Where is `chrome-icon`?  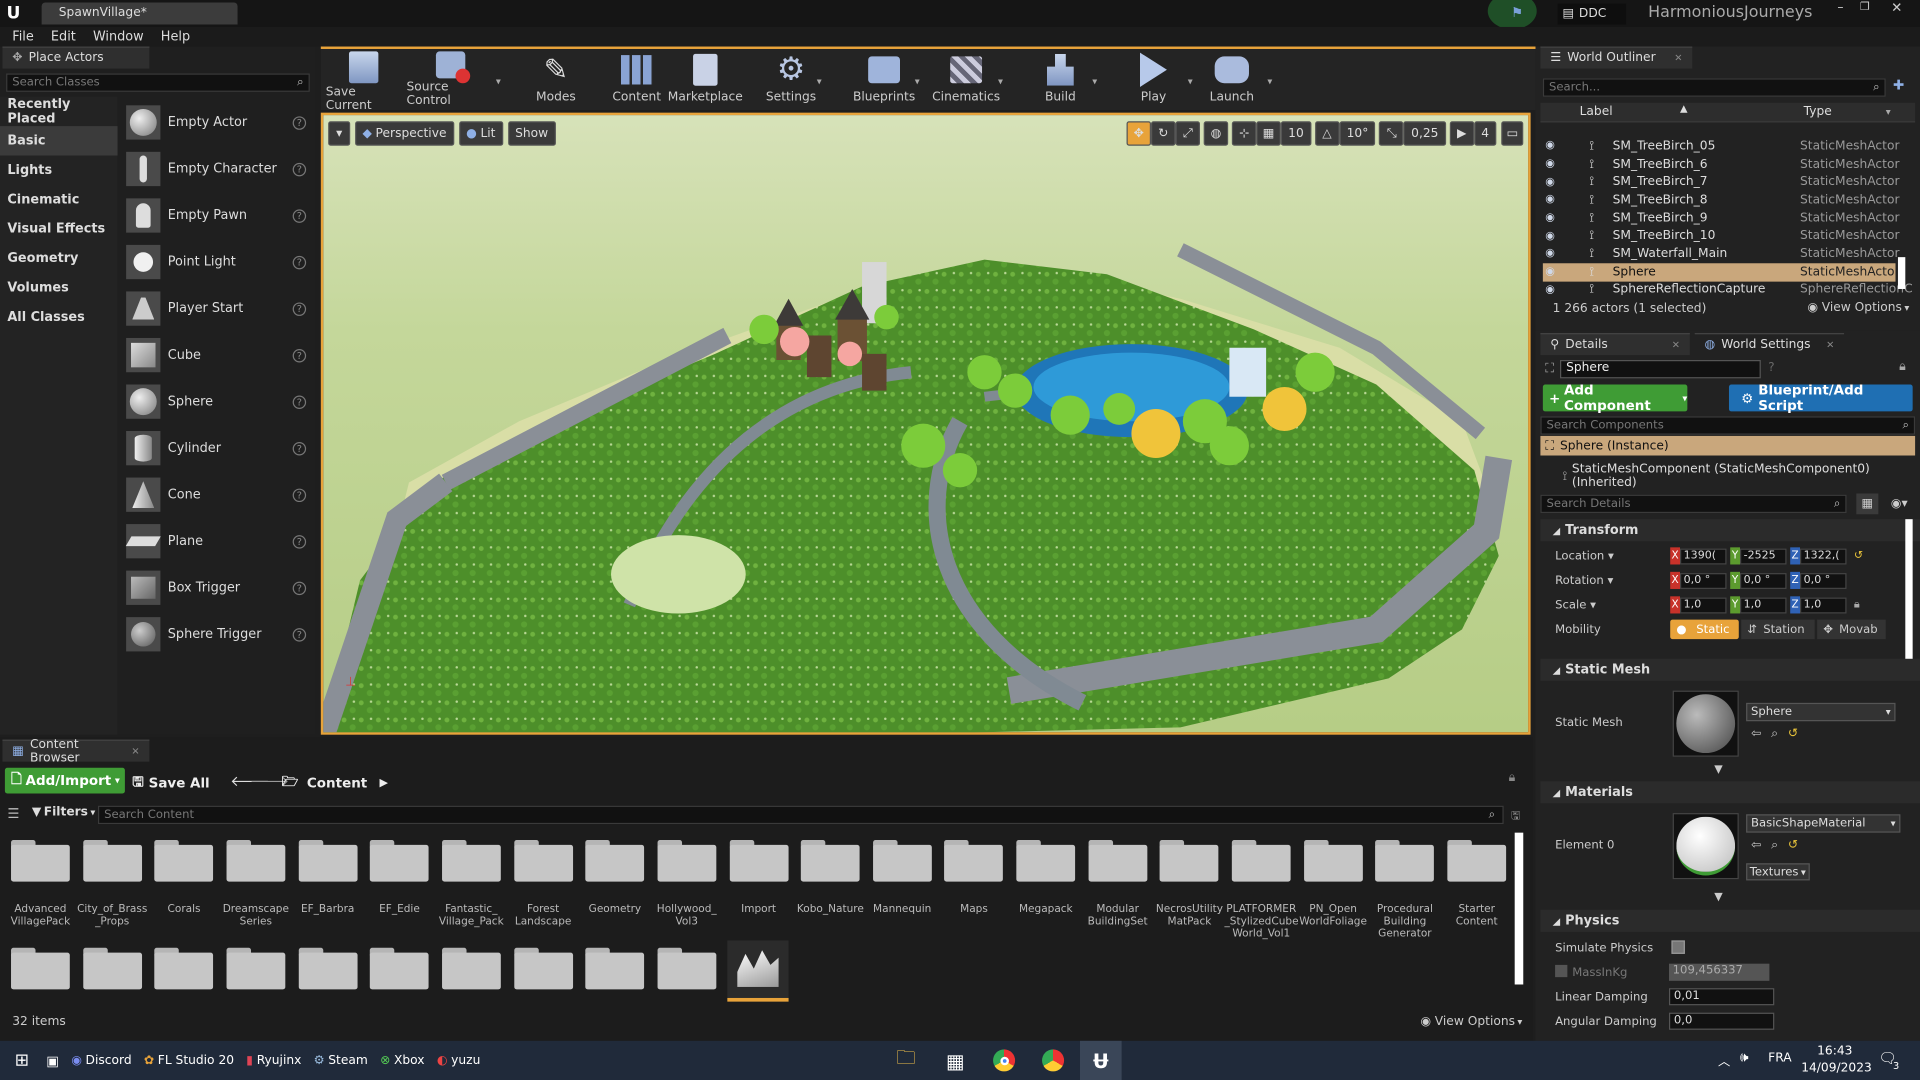
chrome-icon is located at coordinates (1004, 1060).